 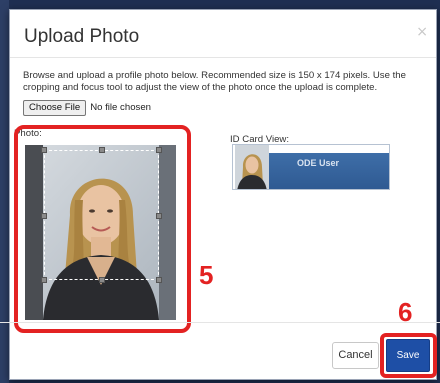 What do you see at coordinates (55, 107) in the screenshot?
I see `choose-file-button: Choose File` at bounding box center [55, 107].